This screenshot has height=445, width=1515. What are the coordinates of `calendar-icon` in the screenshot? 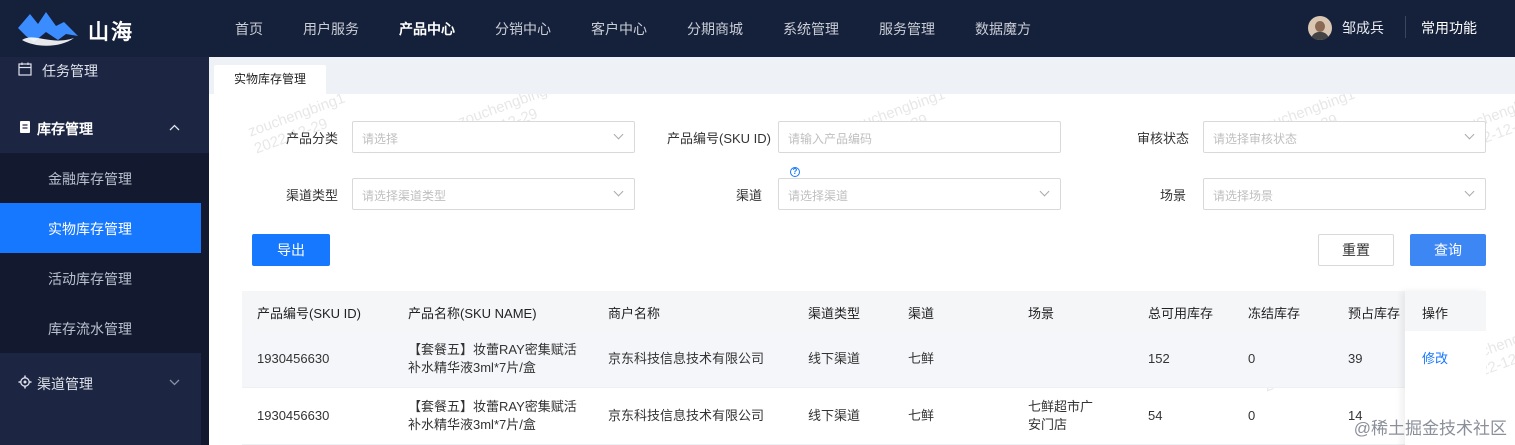 It's located at (25, 69).